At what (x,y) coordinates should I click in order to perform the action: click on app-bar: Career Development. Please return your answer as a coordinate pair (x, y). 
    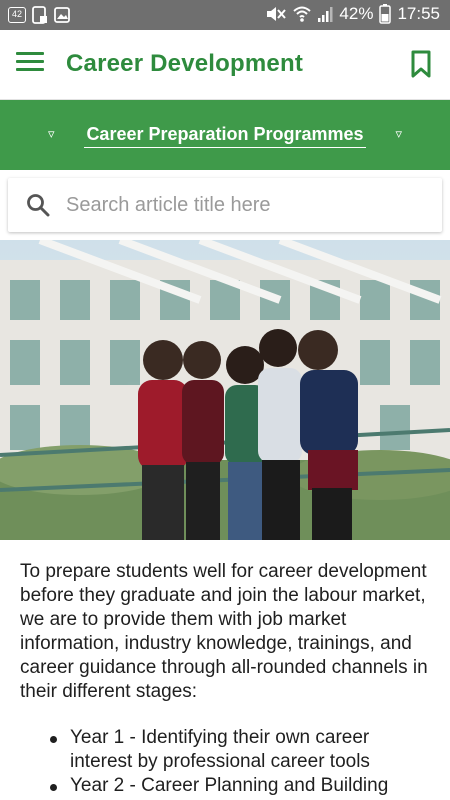
    Looking at the image, I should click on (225, 65).